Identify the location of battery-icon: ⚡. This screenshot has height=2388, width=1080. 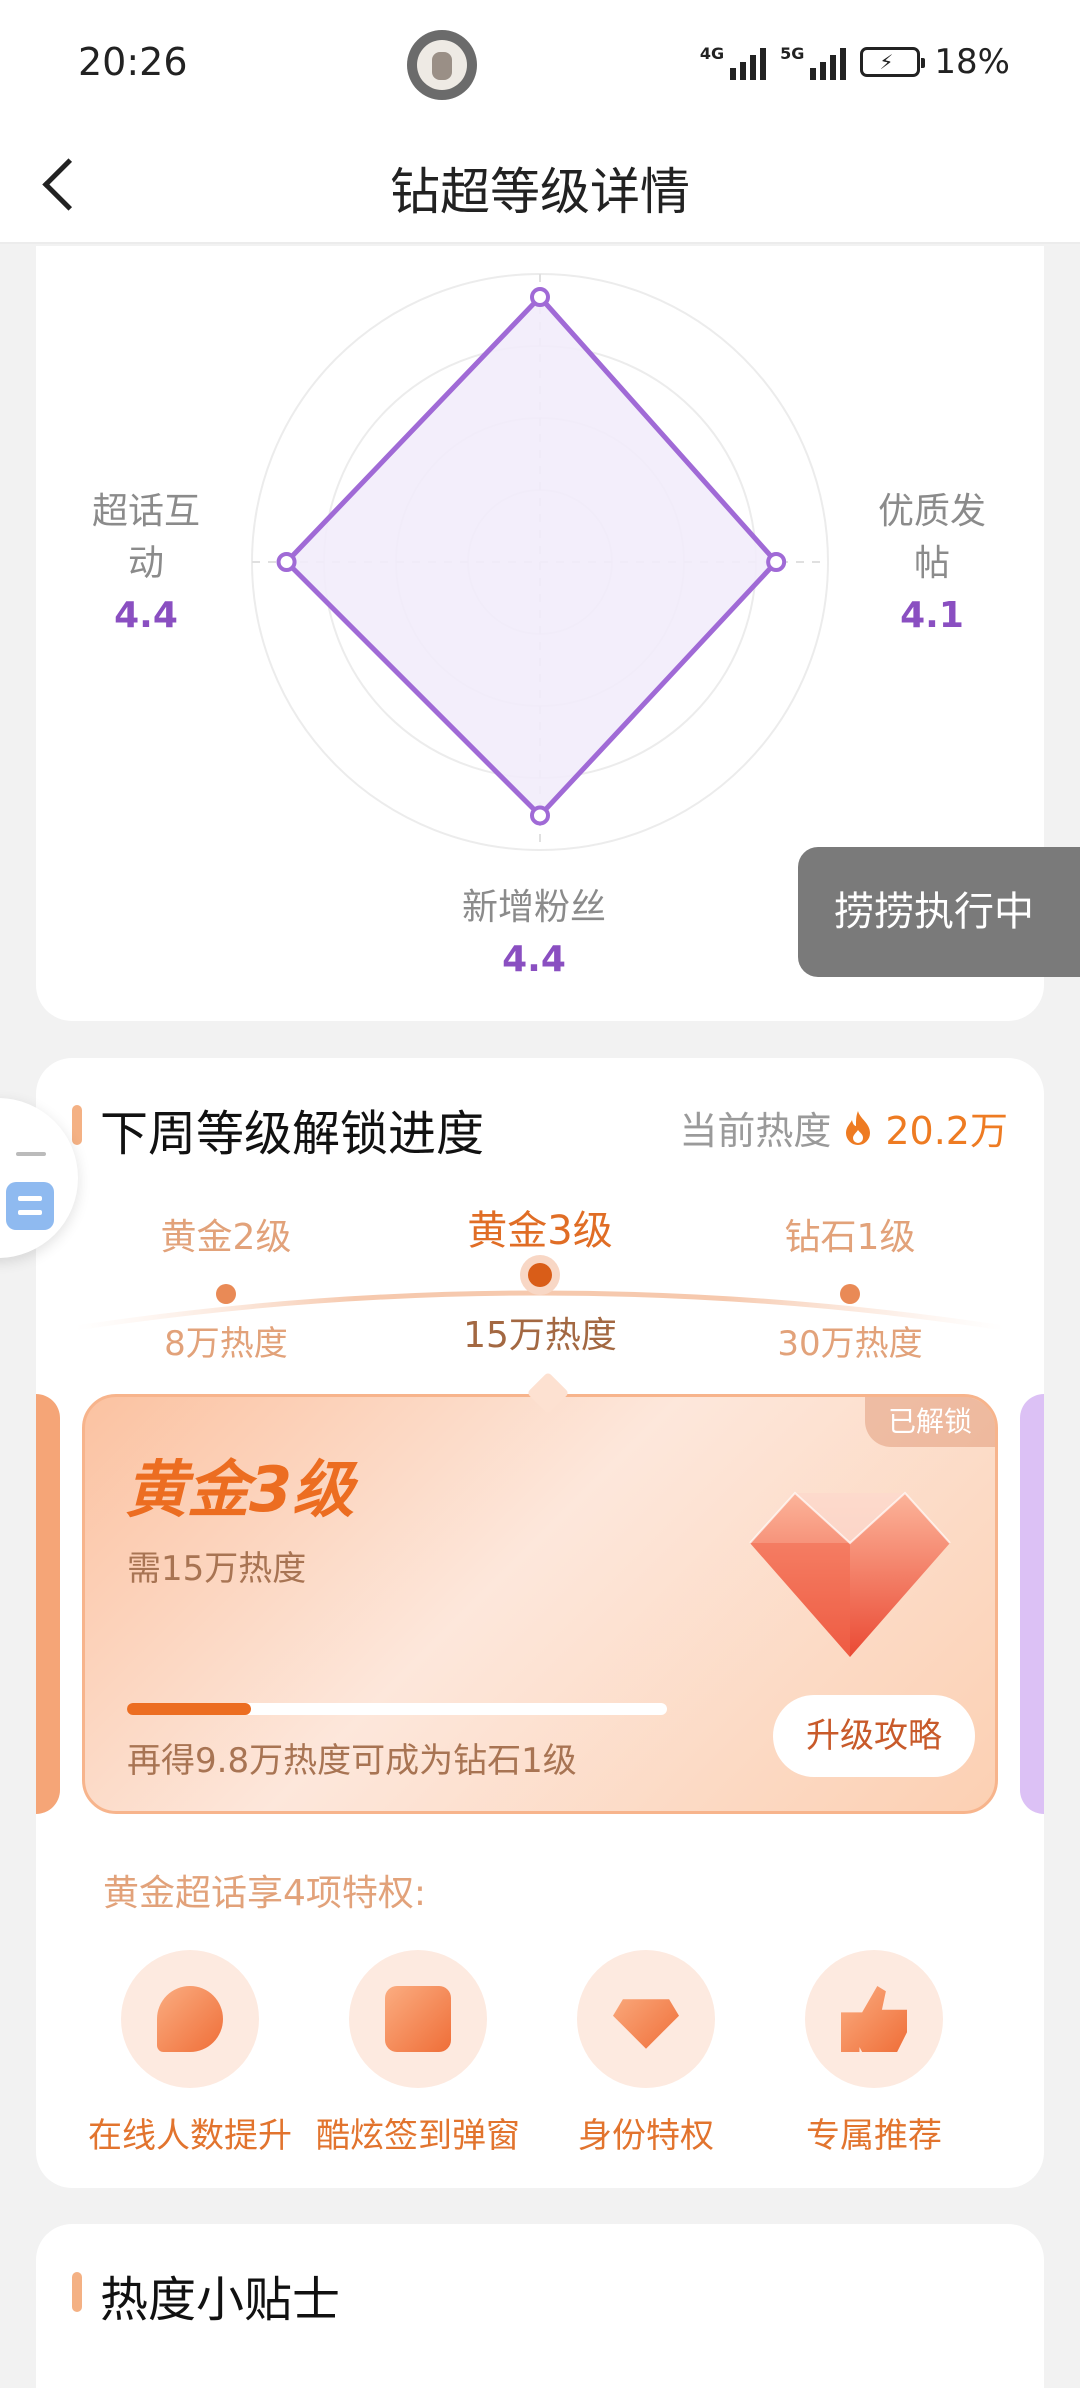
(893, 62).